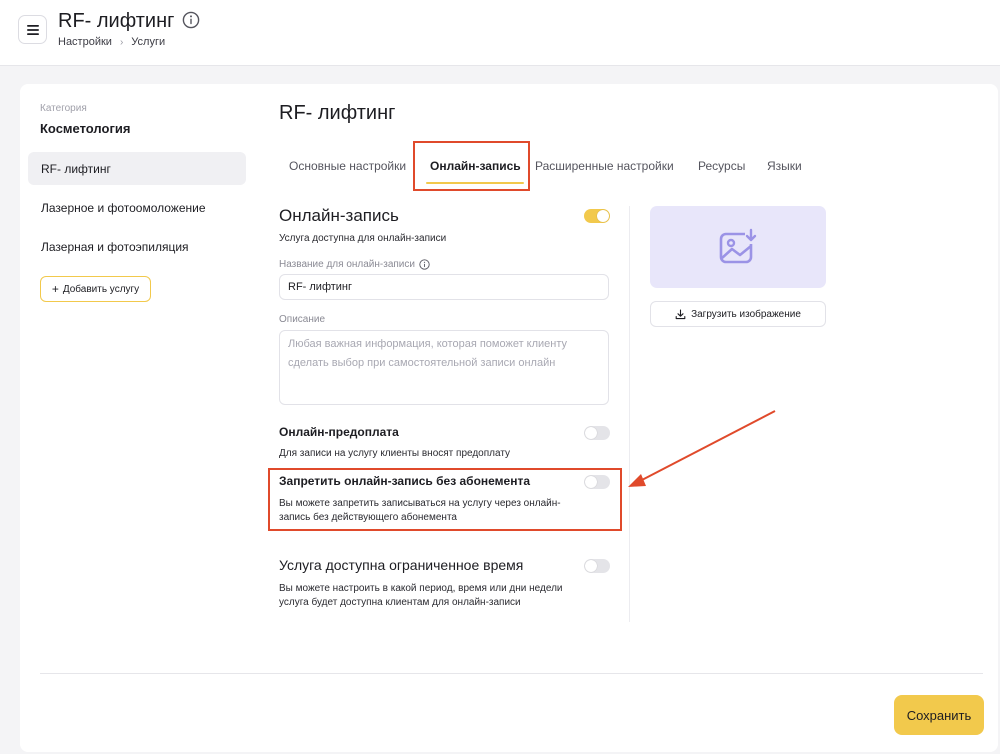 The image size is (1000, 754). I want to click on service-title: RF- лифтинг, so click(337, 113).